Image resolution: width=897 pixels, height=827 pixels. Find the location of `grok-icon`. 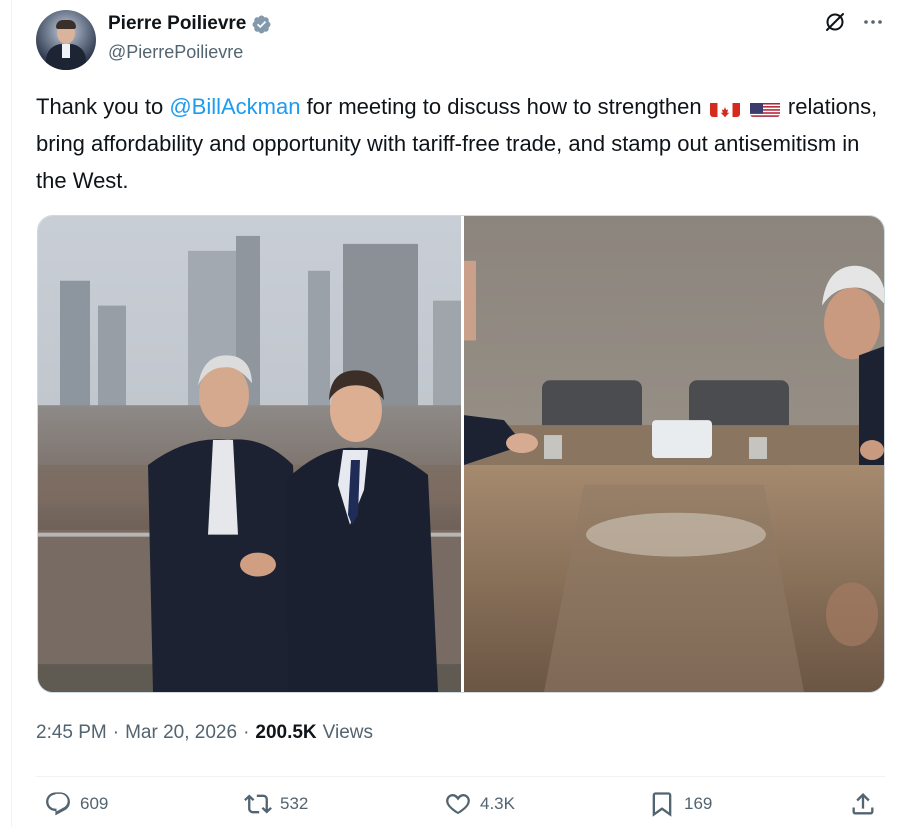

grok-icon is located at coordinates (835, 22).